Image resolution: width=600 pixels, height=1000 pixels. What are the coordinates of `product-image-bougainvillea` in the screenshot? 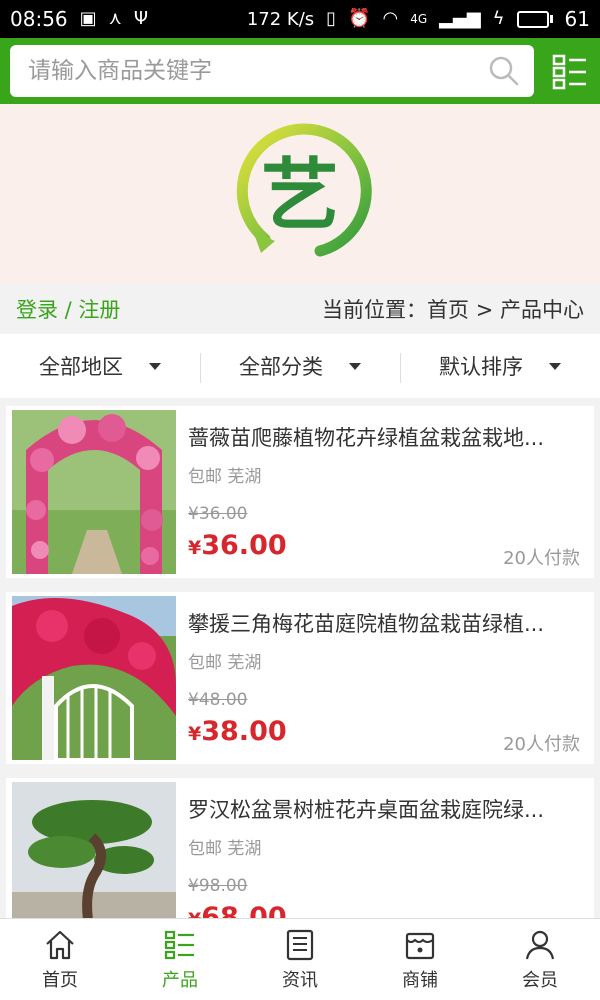 It's located at (94, 678).